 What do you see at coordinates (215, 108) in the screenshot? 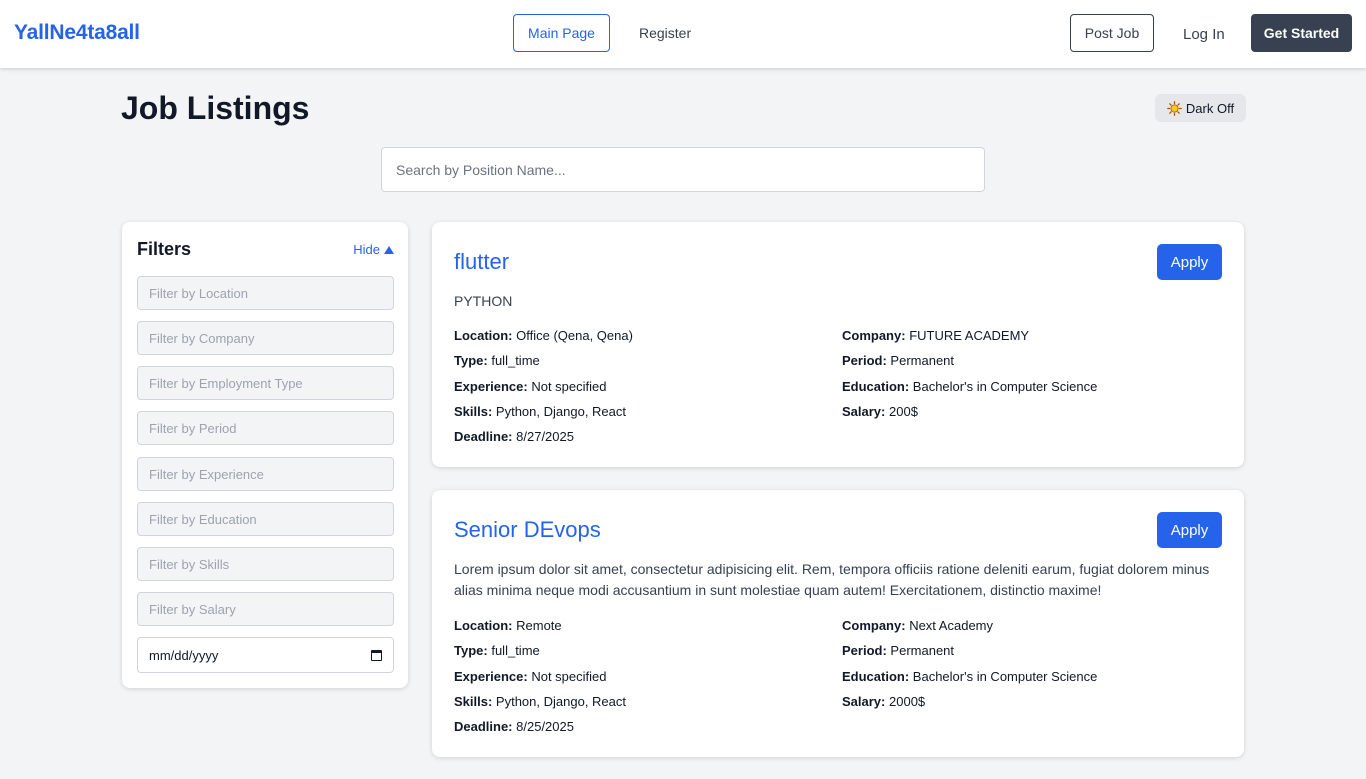
I see `page-title: Job Listings` at bounding box center [215, 108].